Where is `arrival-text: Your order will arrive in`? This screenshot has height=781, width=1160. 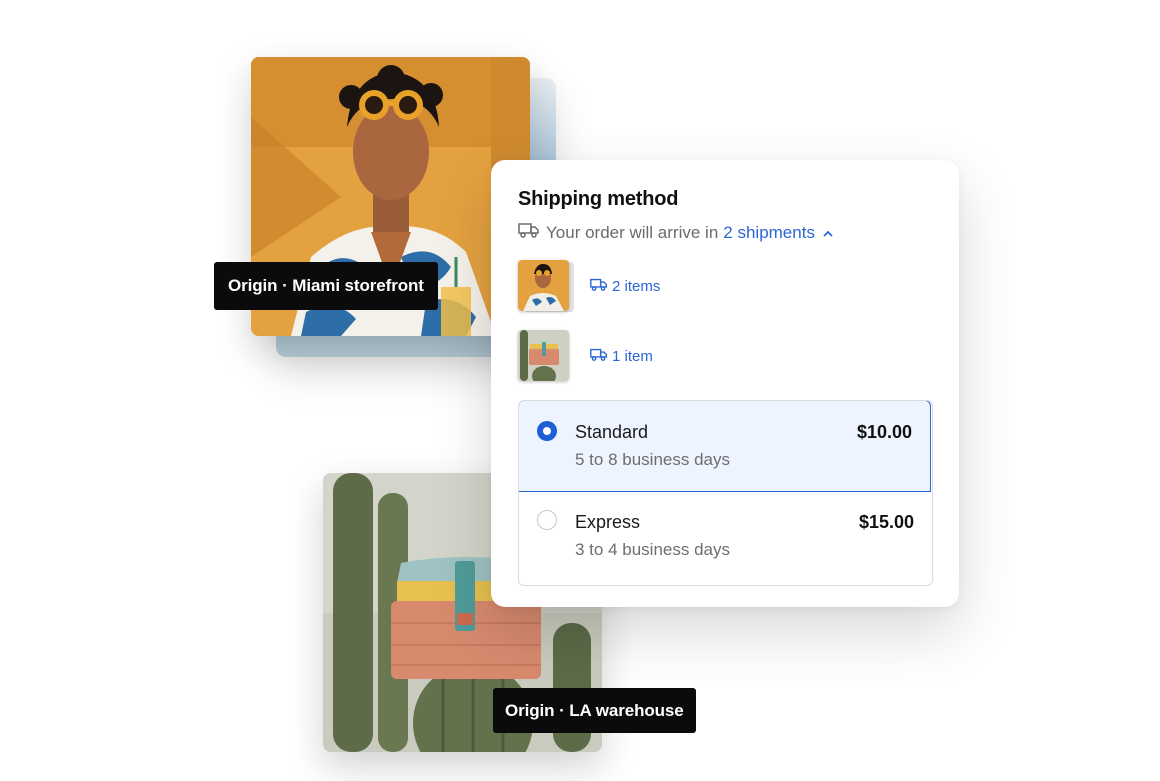 arrival-text: Your order will arrive in is located at coordinates (632, 232).